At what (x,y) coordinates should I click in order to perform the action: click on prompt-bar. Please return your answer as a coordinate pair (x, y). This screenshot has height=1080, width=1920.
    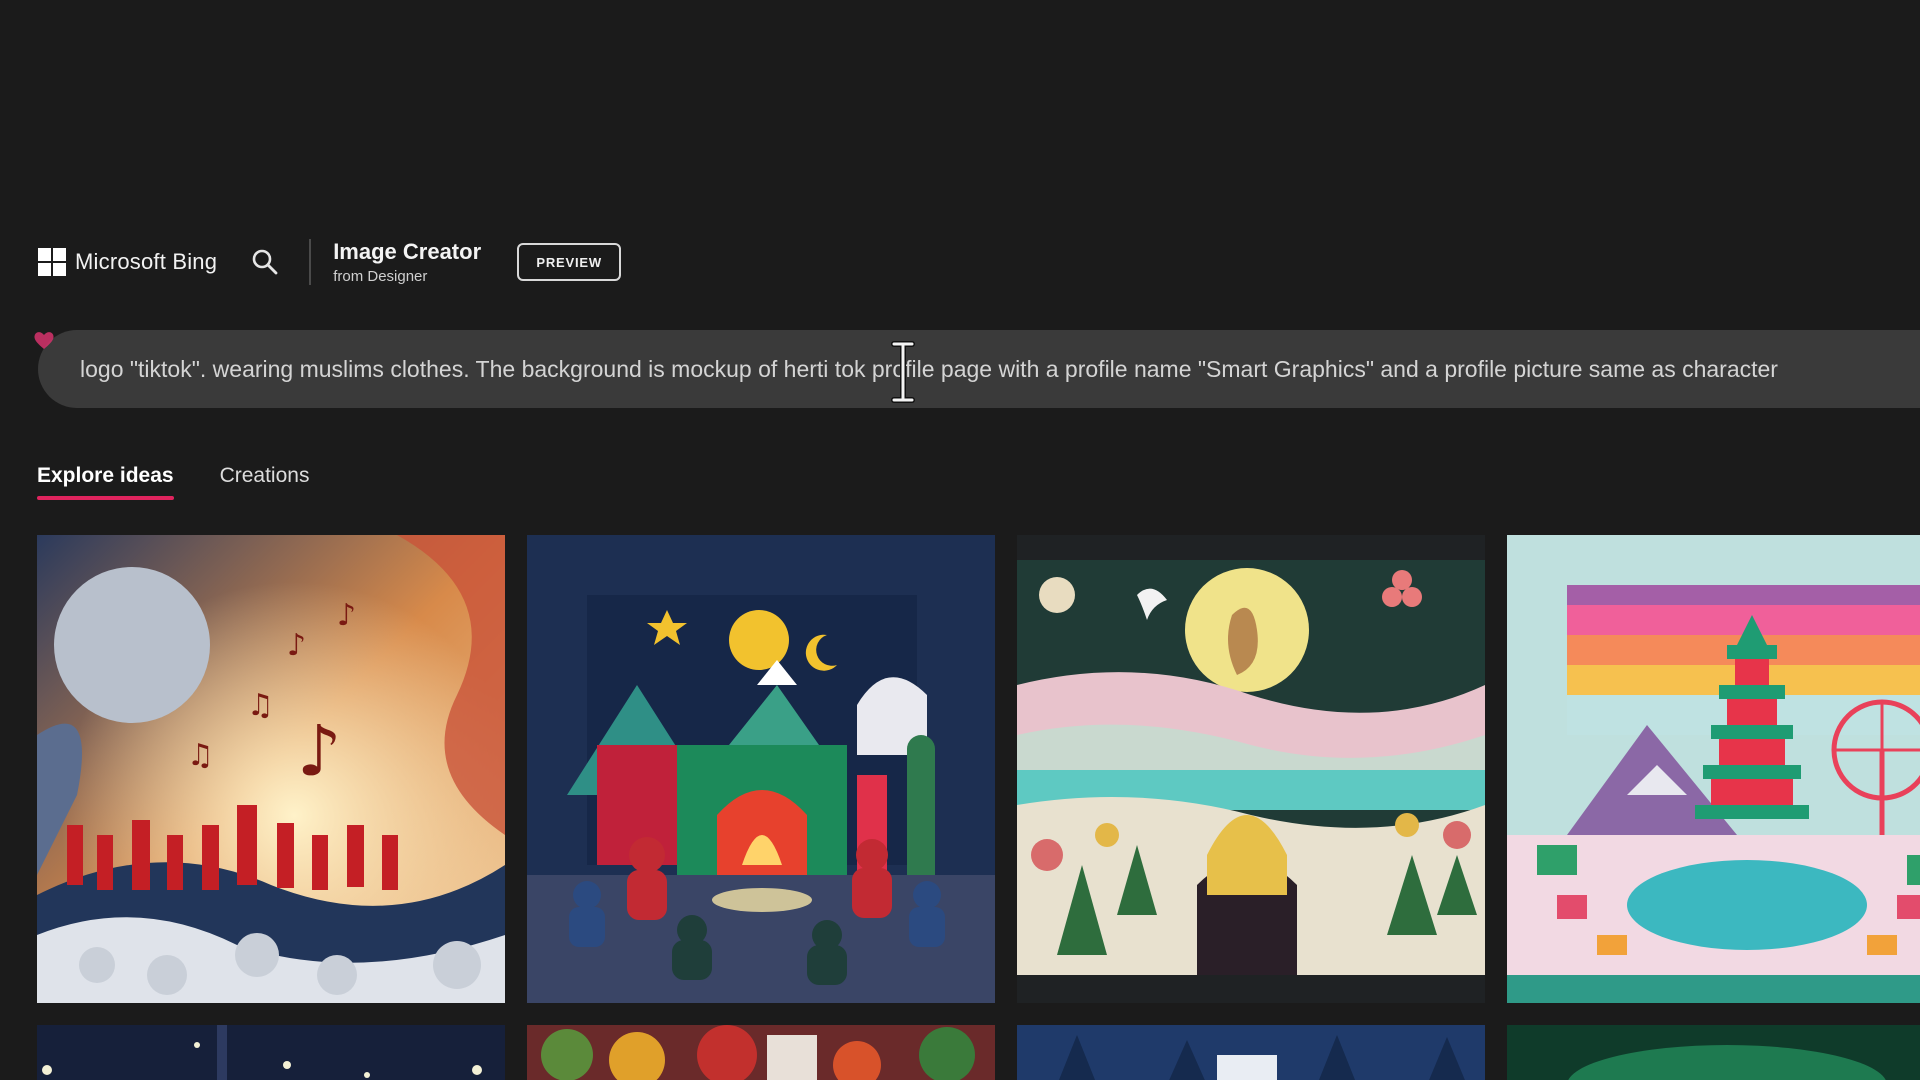
    Looking at the image, I should click on (979, 369).